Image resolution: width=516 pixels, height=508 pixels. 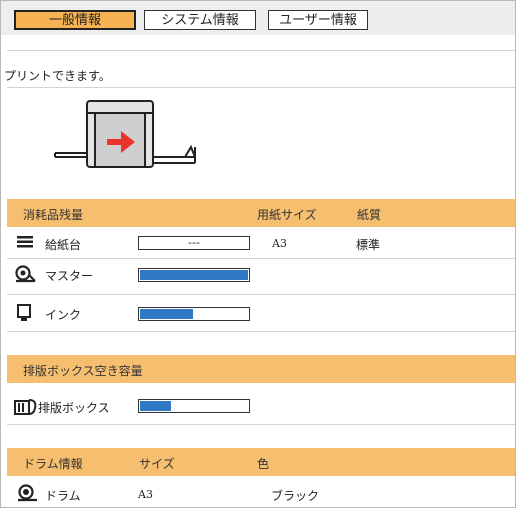 I want to click on consumables-header: 消耗品残量 用紙サイズ 紙質, so click(x=261, y=213).